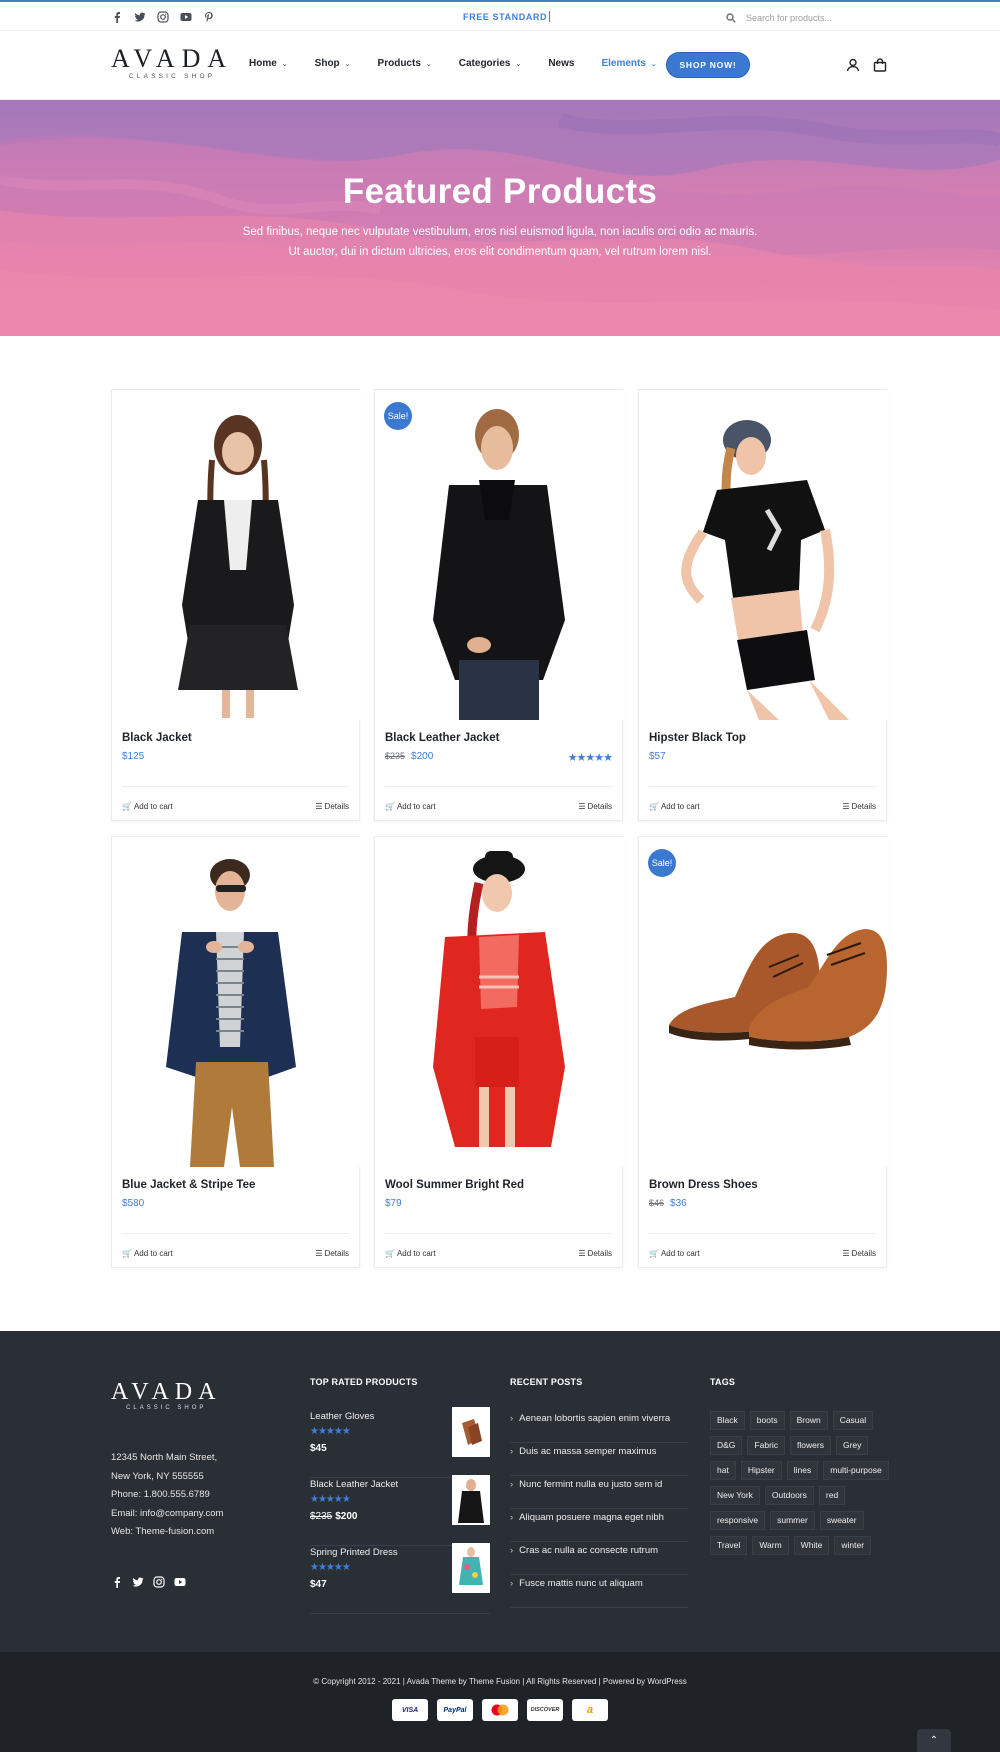 The width and height of the screenshot is (1000, 1752). I want to click on nav-item-products: Products ⌄, so click(405, 63).